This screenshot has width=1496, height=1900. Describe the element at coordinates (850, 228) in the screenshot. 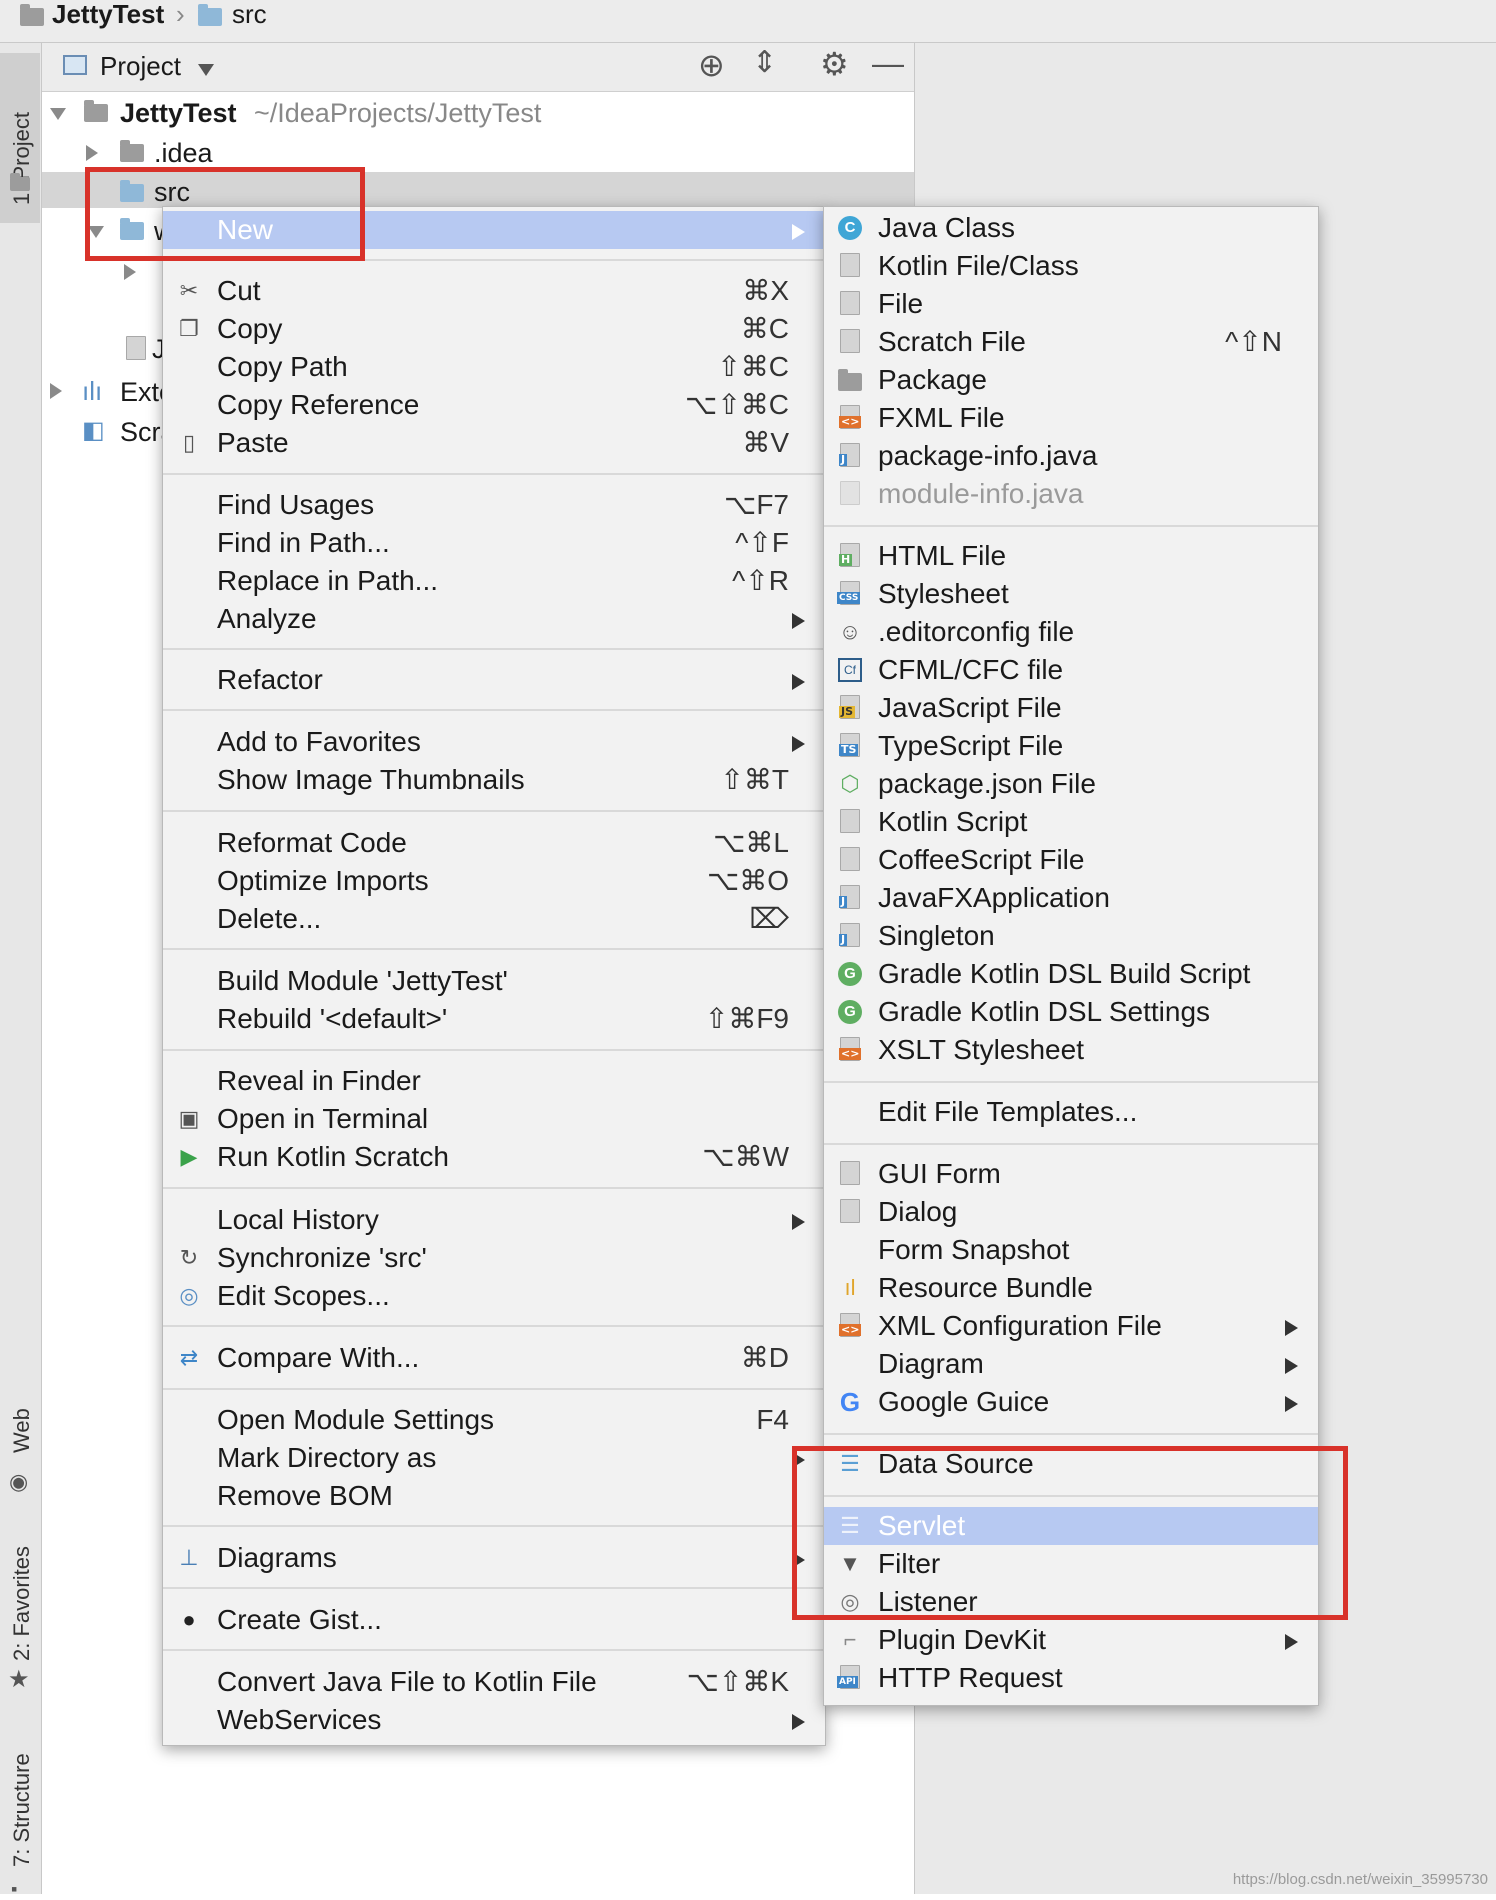

I see `java-class-icon: C` at that location.